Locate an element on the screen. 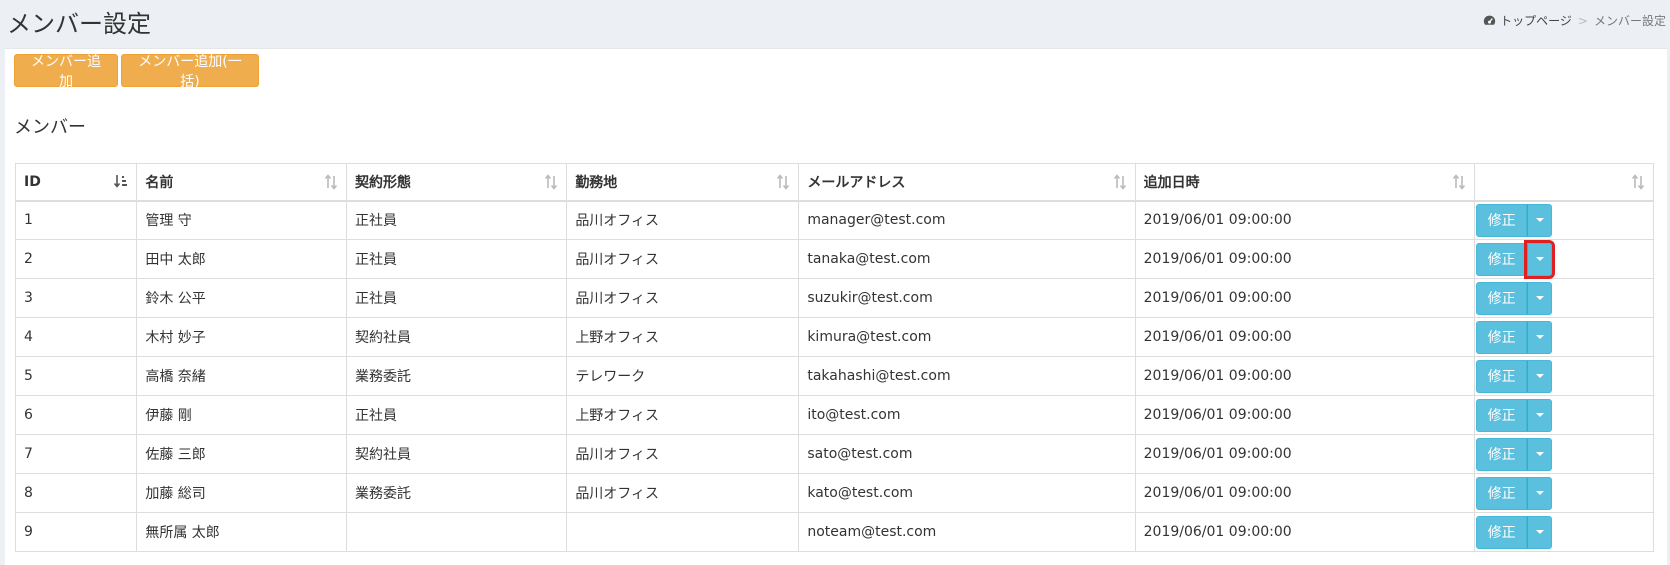 This screenshot has height=565, width=1670. column-header-label: ID is located at coordinates (32, 181).